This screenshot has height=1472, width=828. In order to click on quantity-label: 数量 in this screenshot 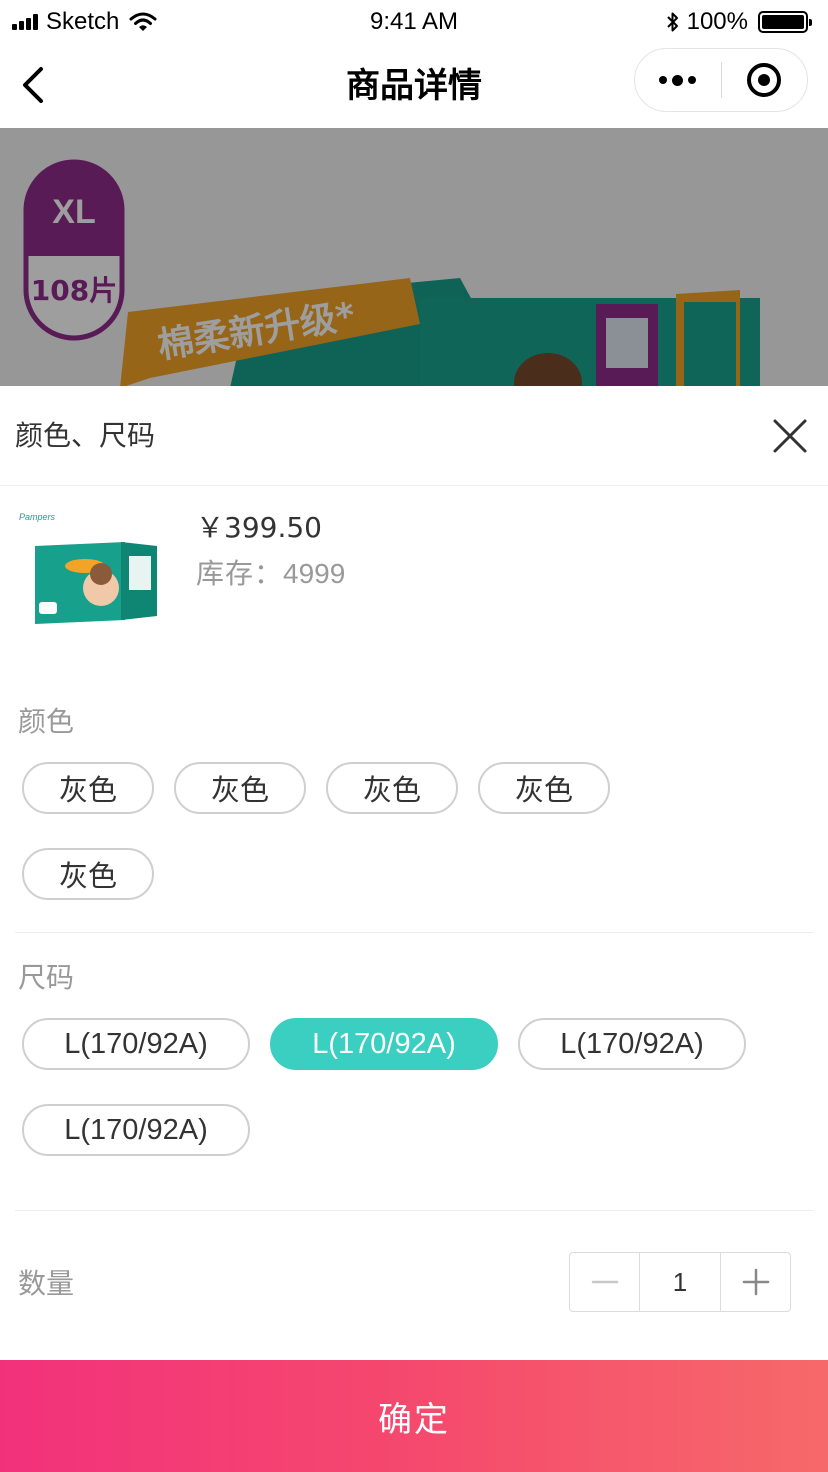, I will do `click(46, 1283)`.